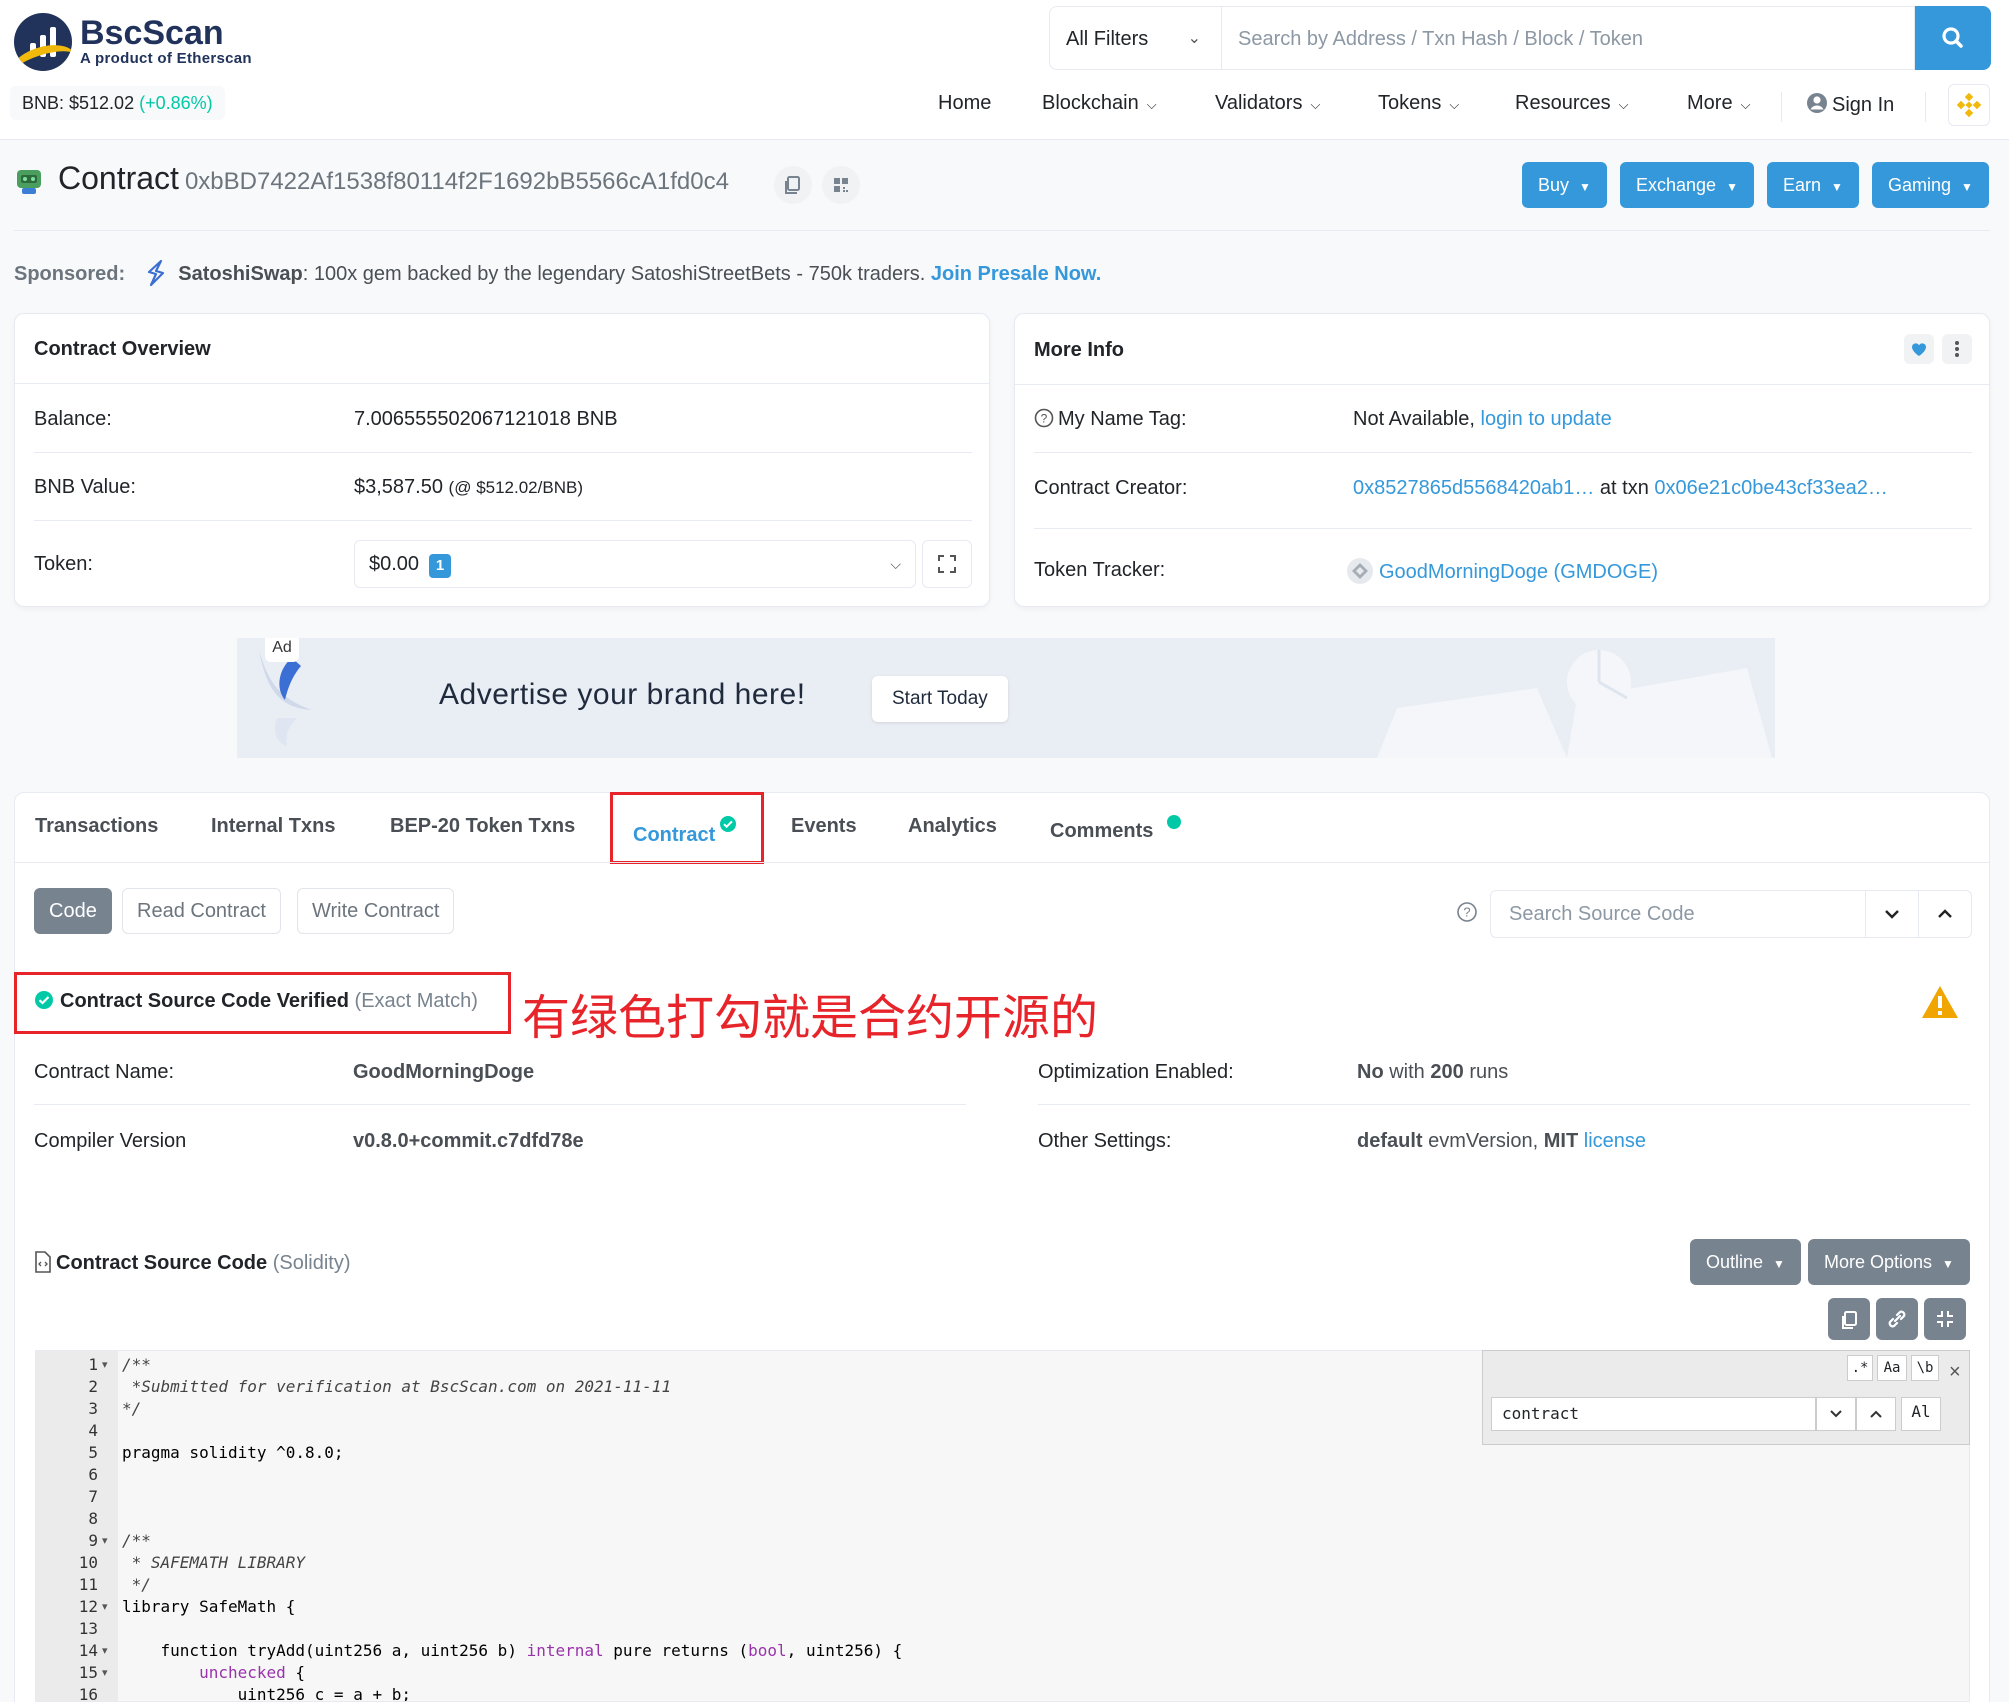  Describe the element at coordinates (1860, 1368) in the screenshot. I see `find-regex-toggle: .*` at that location.